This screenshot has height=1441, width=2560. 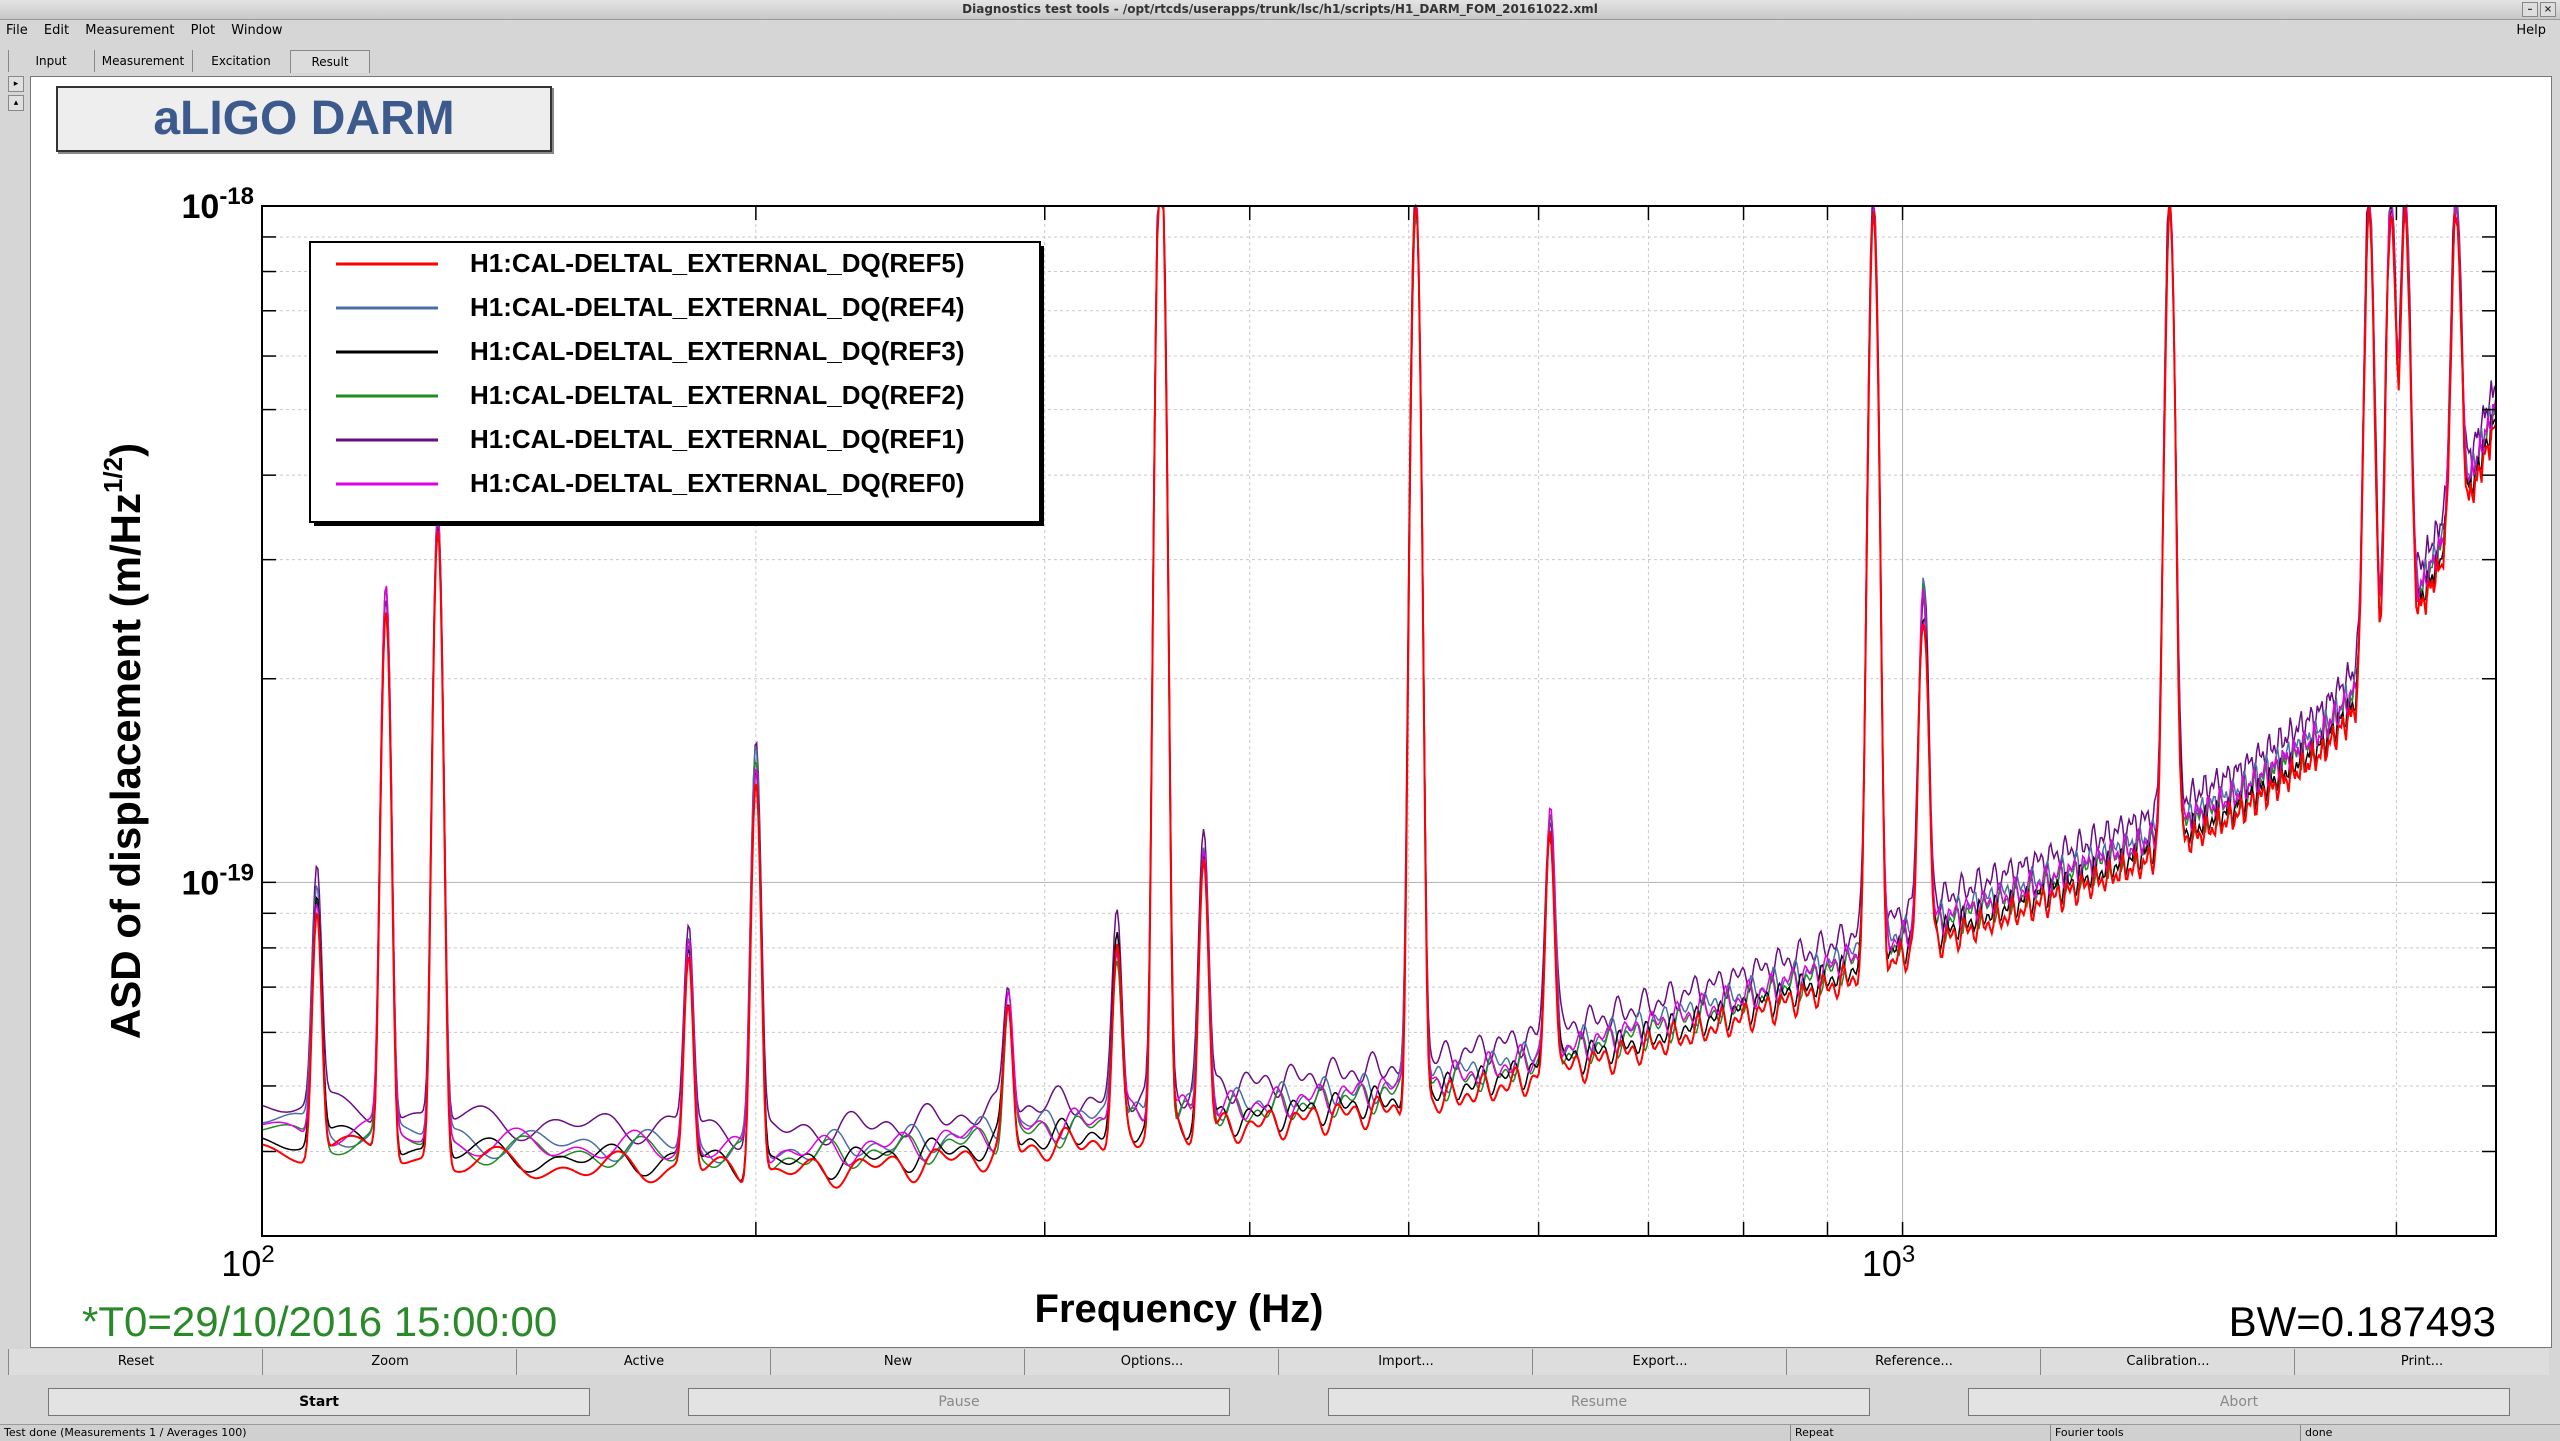 What do you see at coordinates (142, 61) in the screenshot?
I see `tab-measurement: Measurement` at bounding box center [142, 61].